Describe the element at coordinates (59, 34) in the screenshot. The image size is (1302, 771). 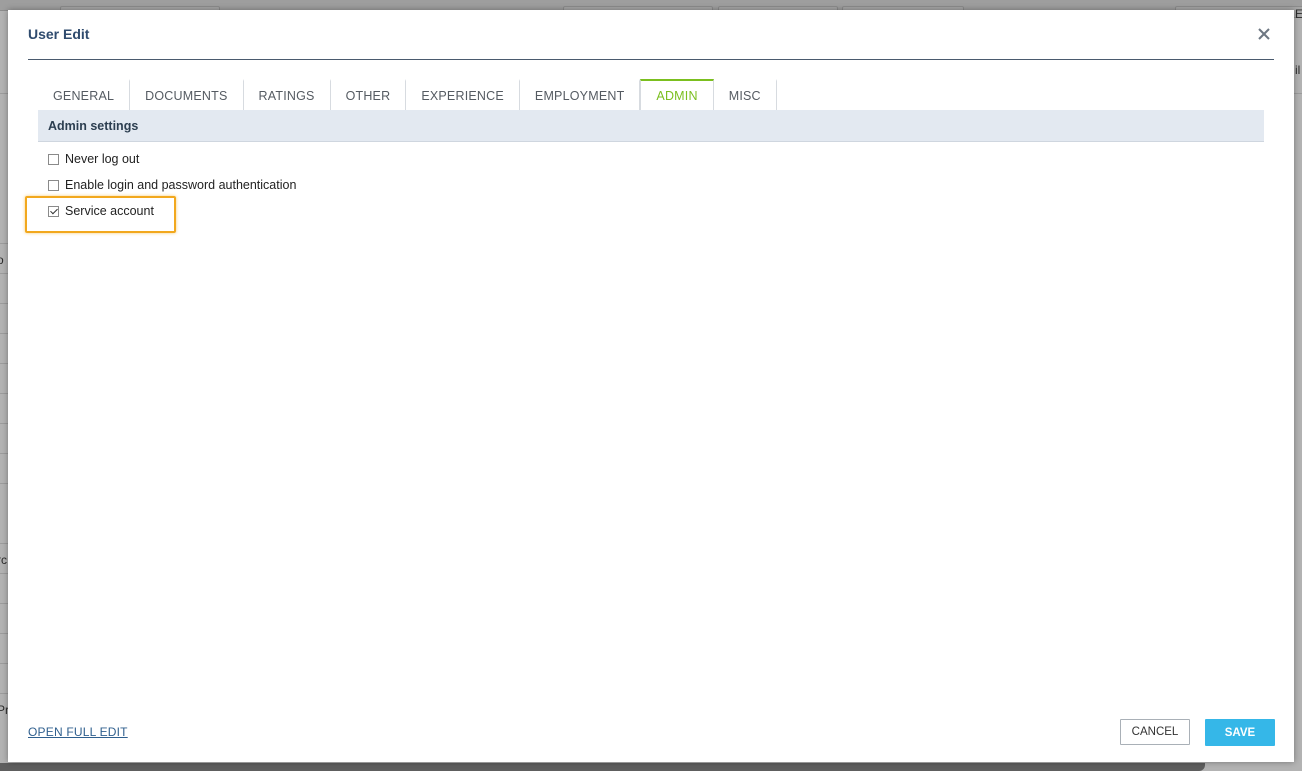
I see `modal-title: User Edit` at that location.